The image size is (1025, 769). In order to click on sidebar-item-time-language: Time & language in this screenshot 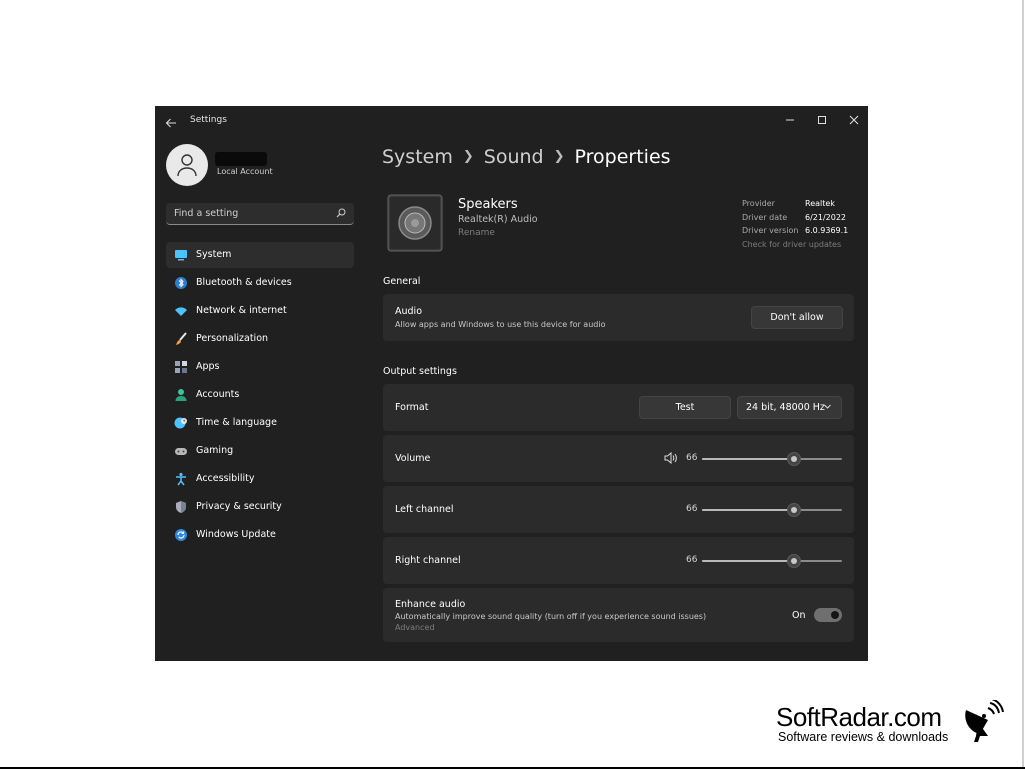, I will do `click(260, 423)`.